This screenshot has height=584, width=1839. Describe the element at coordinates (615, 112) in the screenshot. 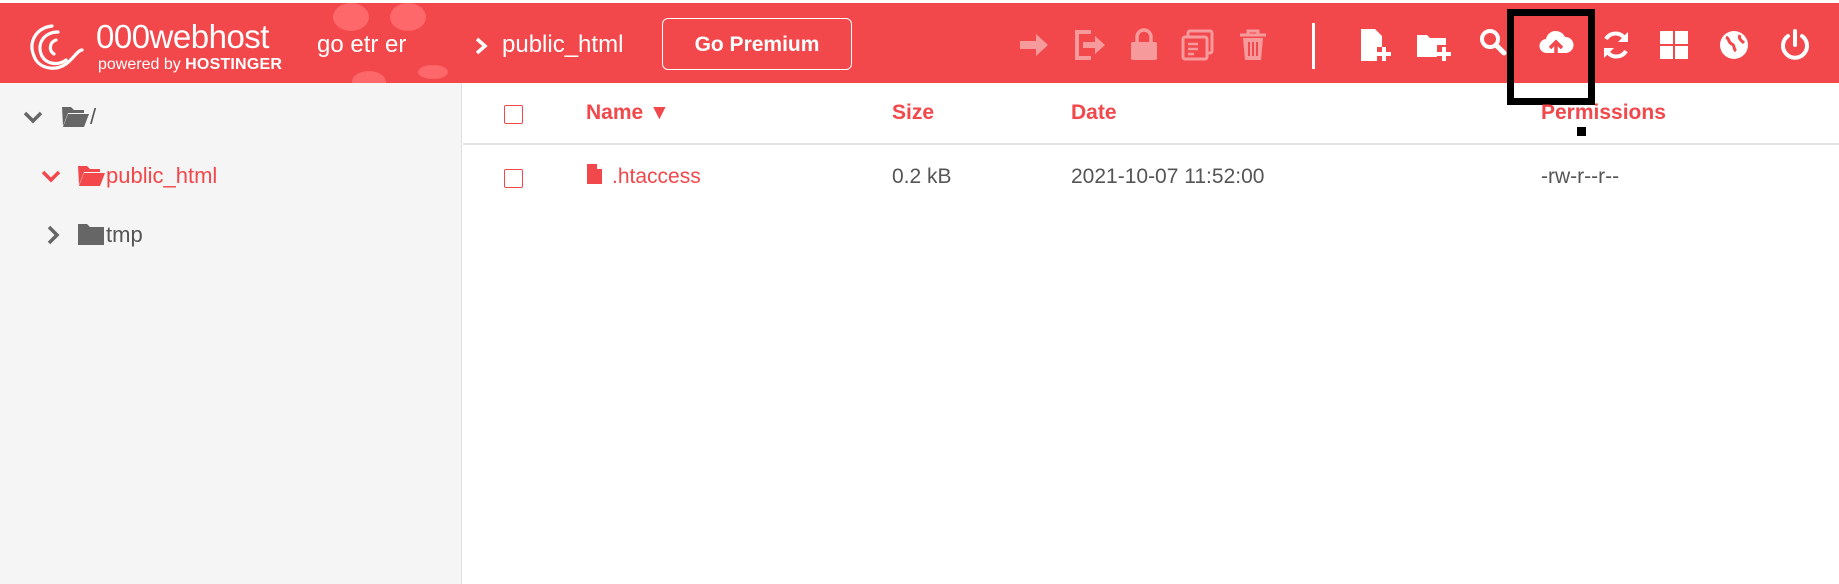

I see `column-name-label: Name` at that location.